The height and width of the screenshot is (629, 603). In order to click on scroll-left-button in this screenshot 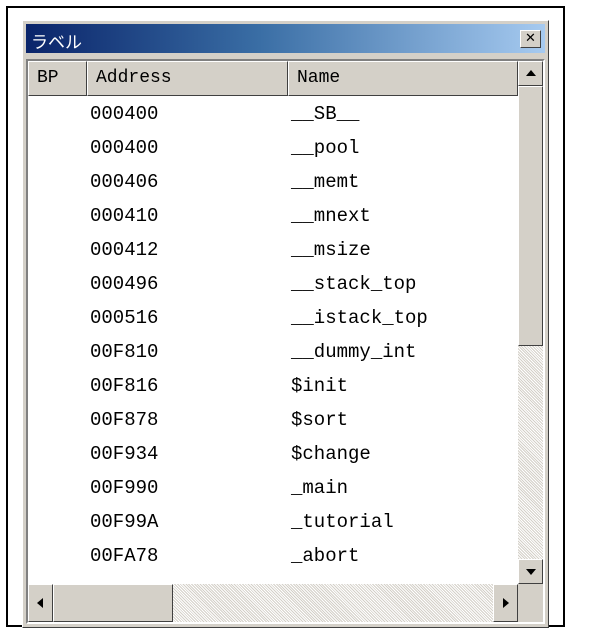, I will do `click(40, 603)`.